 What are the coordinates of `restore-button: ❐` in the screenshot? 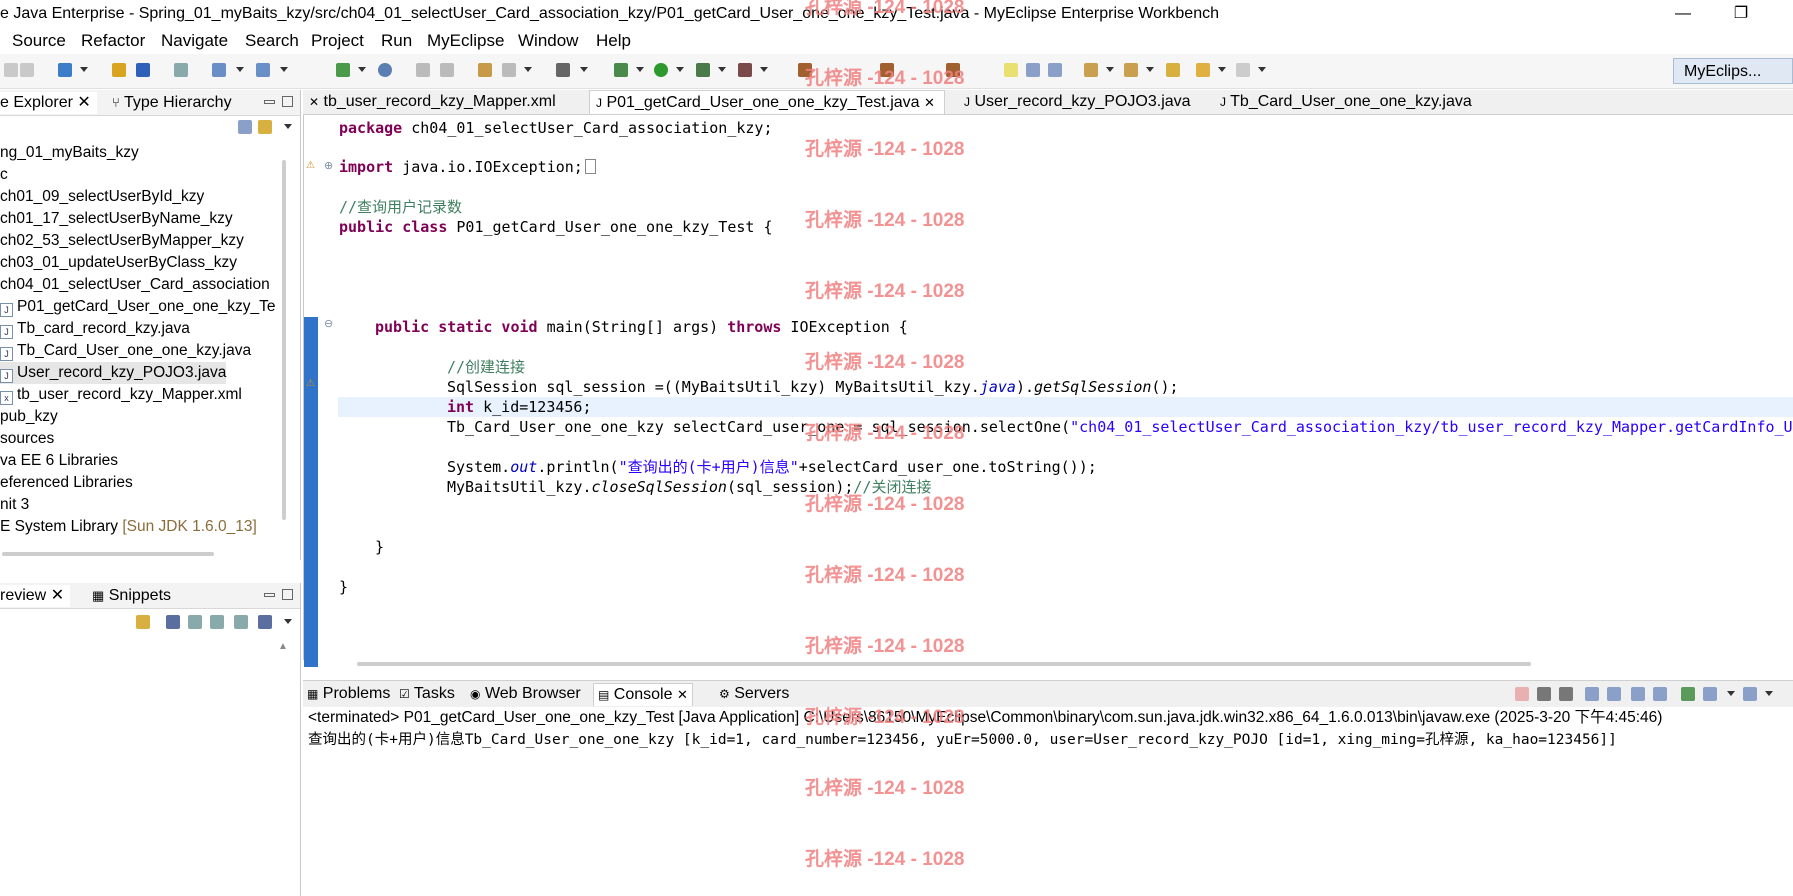 It's located at (1741, 14).